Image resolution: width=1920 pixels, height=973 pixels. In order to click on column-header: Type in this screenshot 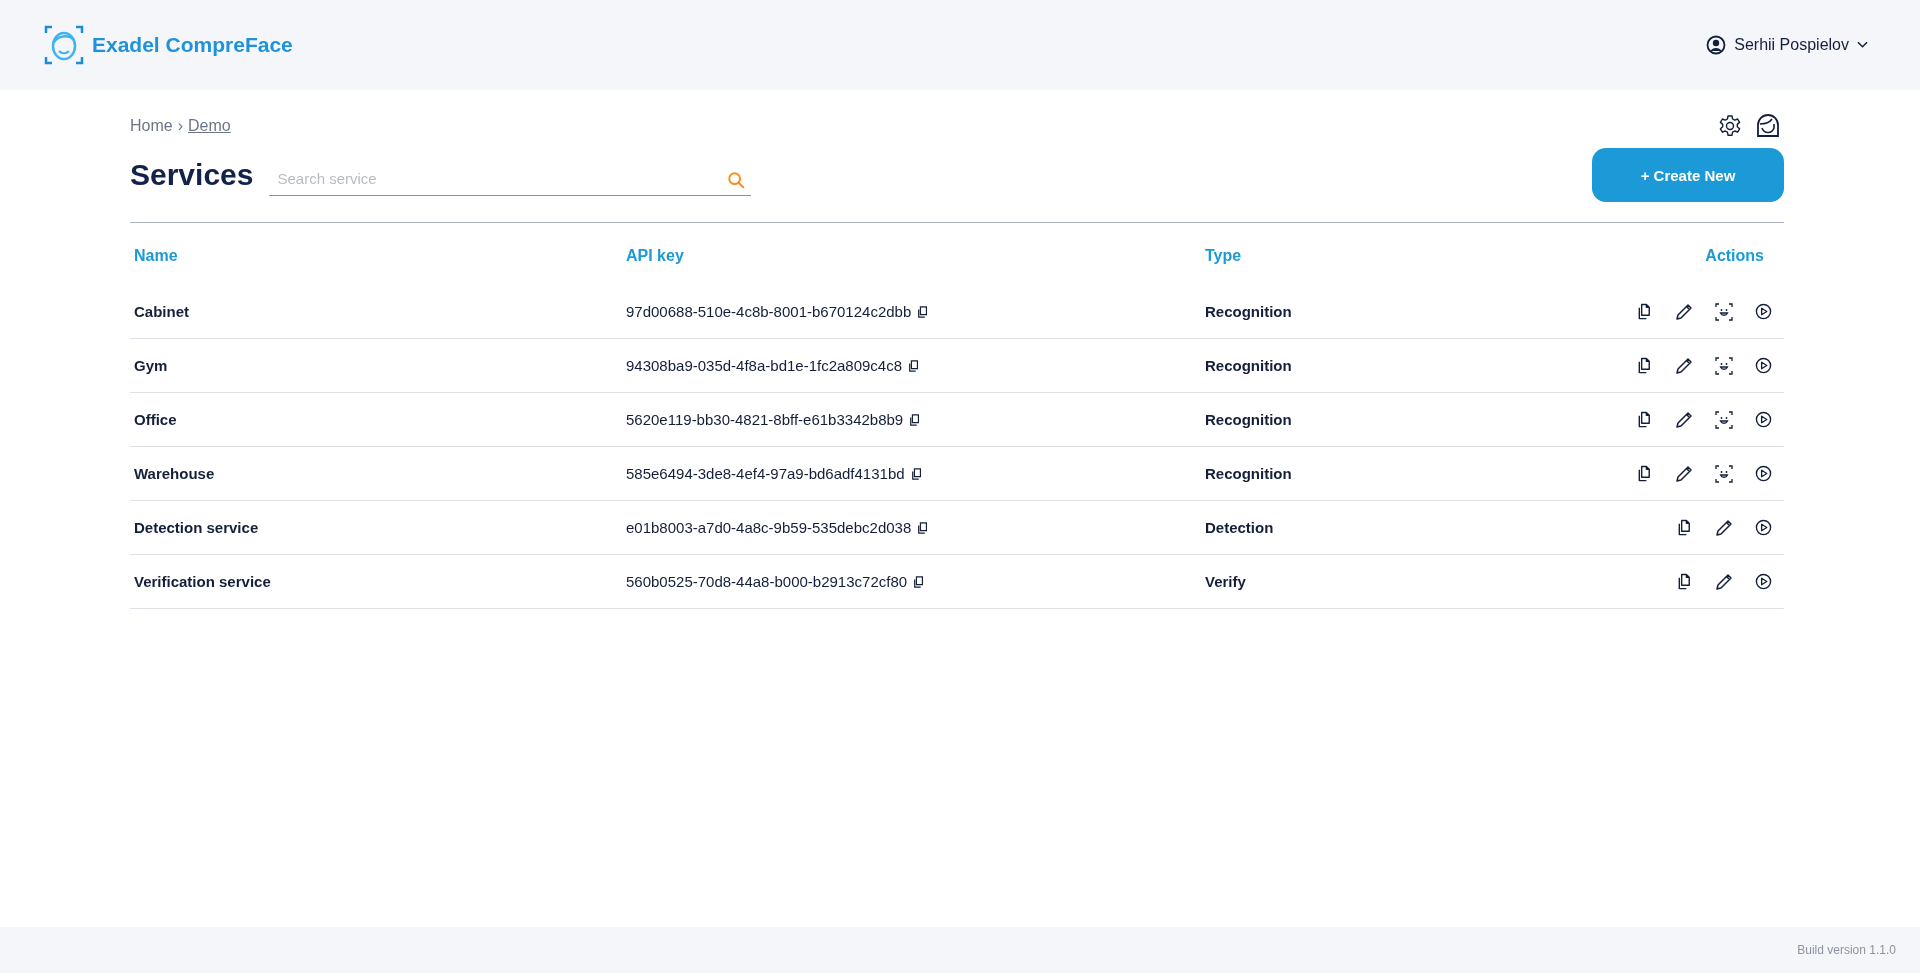, I will do `click(1224, 256)`.